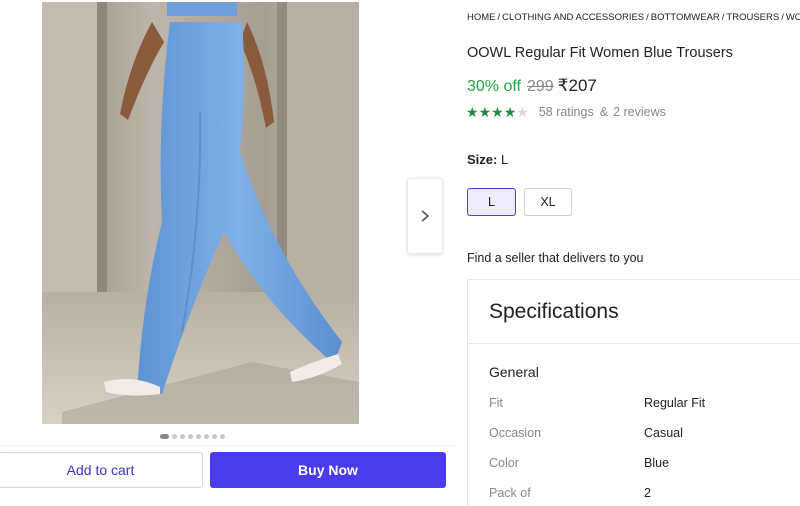  What do you see at coordinates (663, 433) in the screenshot?
I see `spec-value: Casual` at bounding box center [663, 433].